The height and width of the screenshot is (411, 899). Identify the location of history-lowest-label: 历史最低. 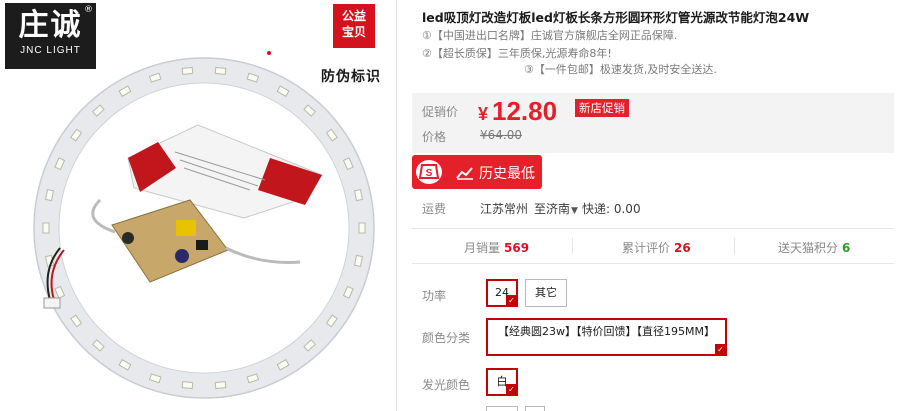
(507, 174).